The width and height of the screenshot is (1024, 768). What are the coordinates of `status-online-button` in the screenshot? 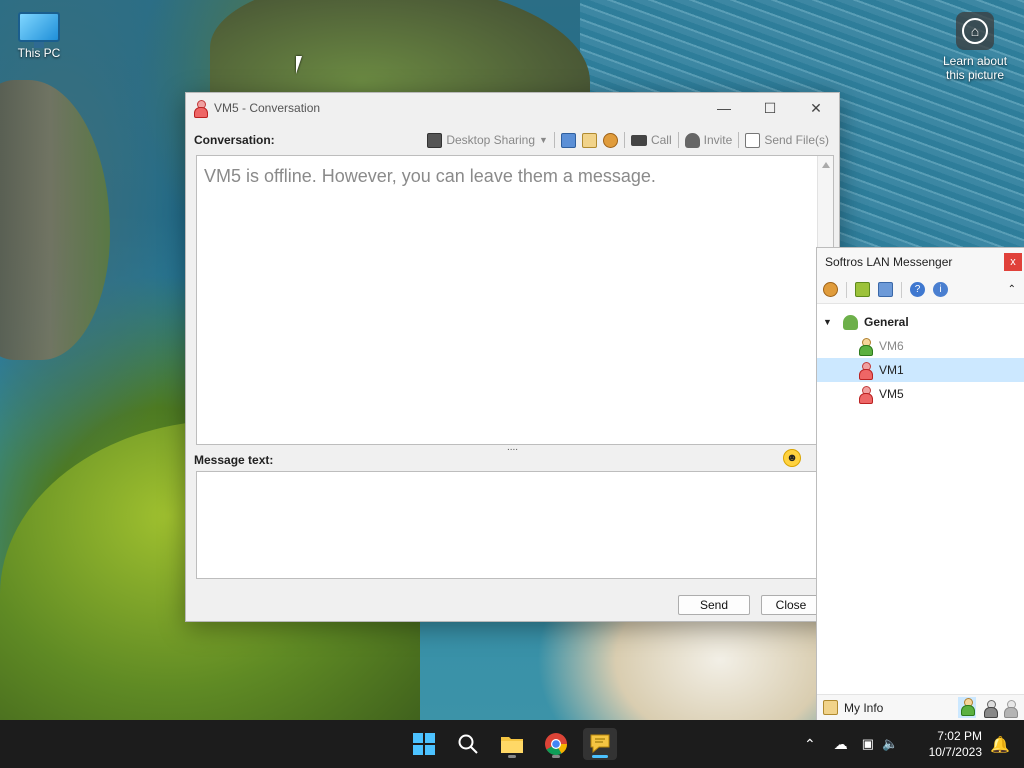 It's located at (967, 707).